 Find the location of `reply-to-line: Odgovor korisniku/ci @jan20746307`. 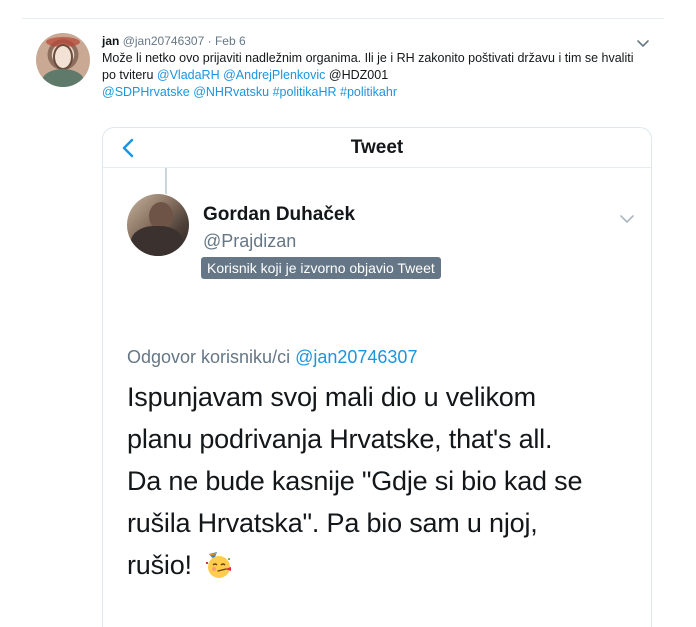

reply-to-line: Odgovor korisniku/ci @jan20746307 is located at coordinates (272, 357).